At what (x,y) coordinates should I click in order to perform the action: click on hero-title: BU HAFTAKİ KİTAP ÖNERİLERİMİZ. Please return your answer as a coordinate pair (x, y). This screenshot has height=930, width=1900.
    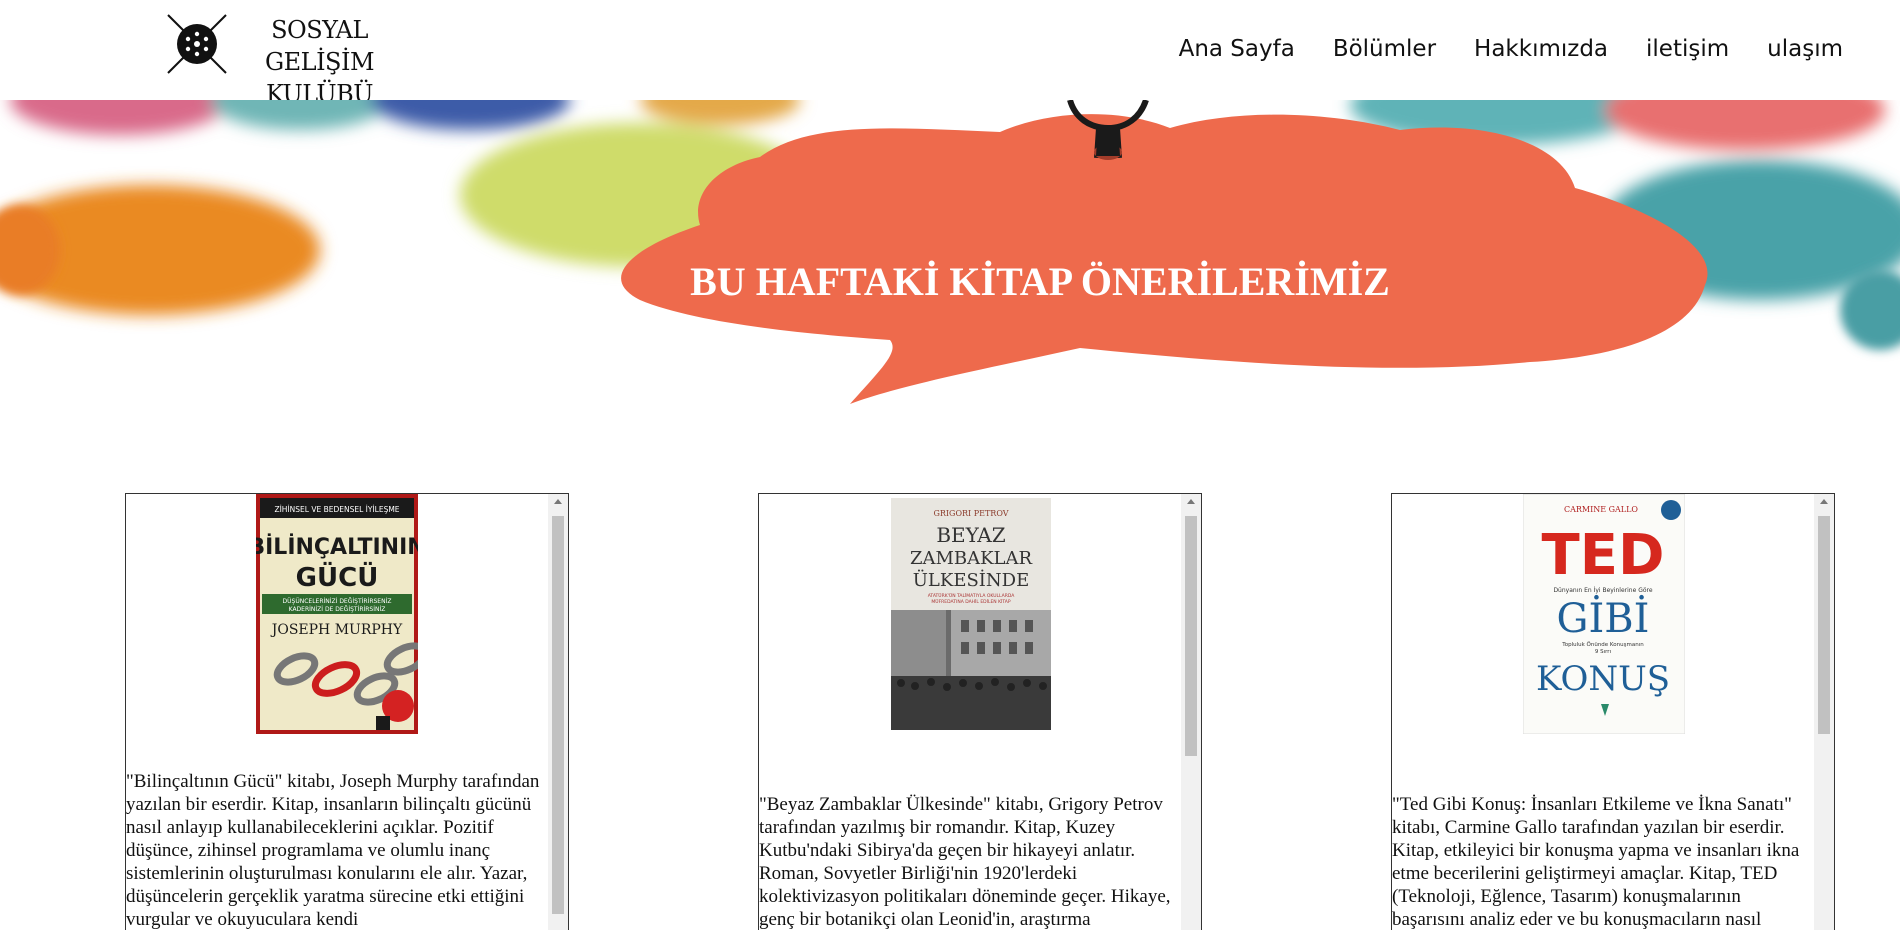
    Looking at the image, I should click on (1040, 281).